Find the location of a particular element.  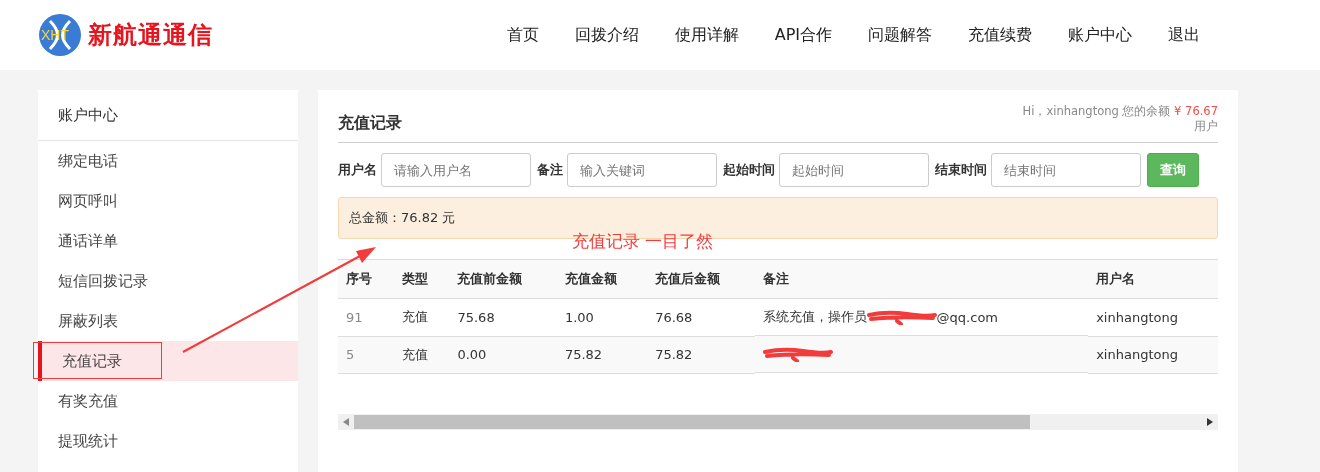

nav-link: 充值续费 is located at coordinates (1000, 35).